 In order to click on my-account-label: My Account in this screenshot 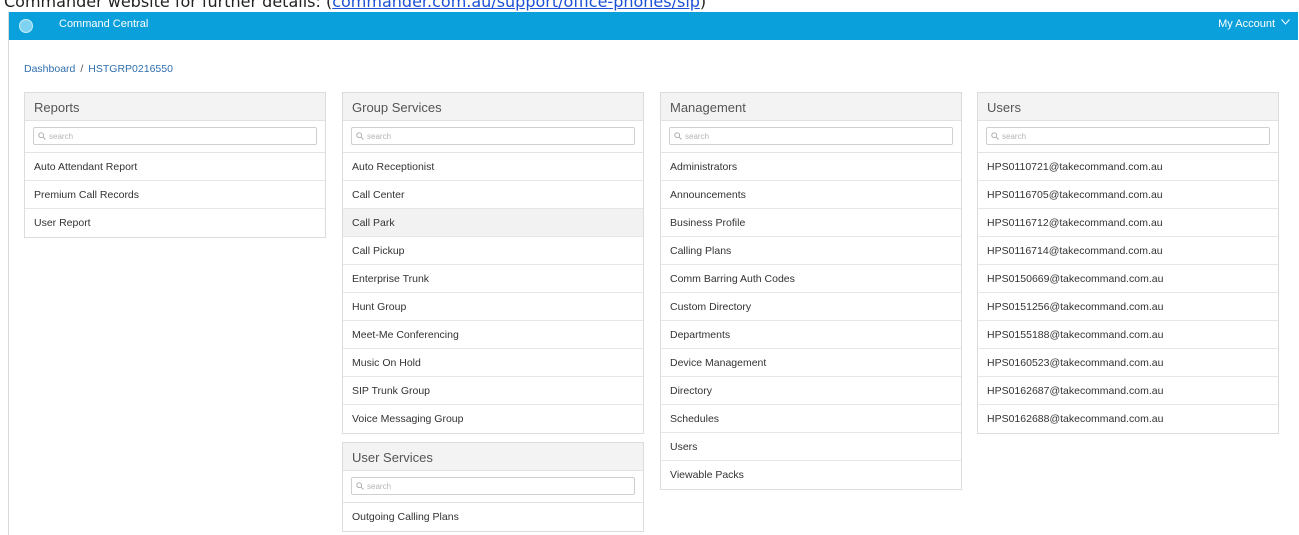, I will do `click(1246, 24)`.